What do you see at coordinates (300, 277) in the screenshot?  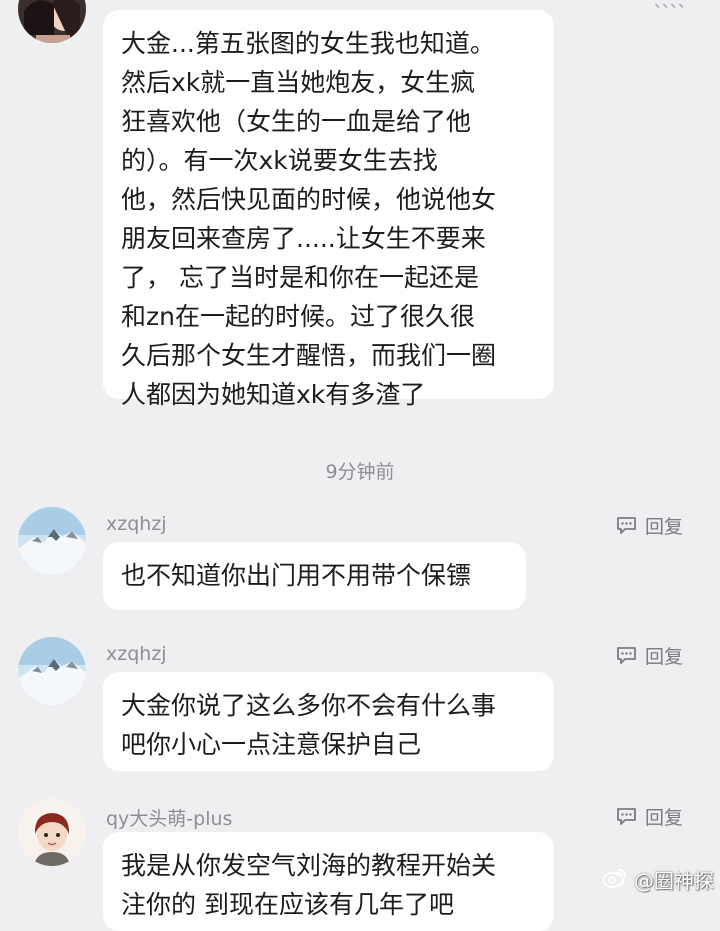 I see `message-line: 了， 忘了当时是和你在一起还是` at bounding box center [300, 277].